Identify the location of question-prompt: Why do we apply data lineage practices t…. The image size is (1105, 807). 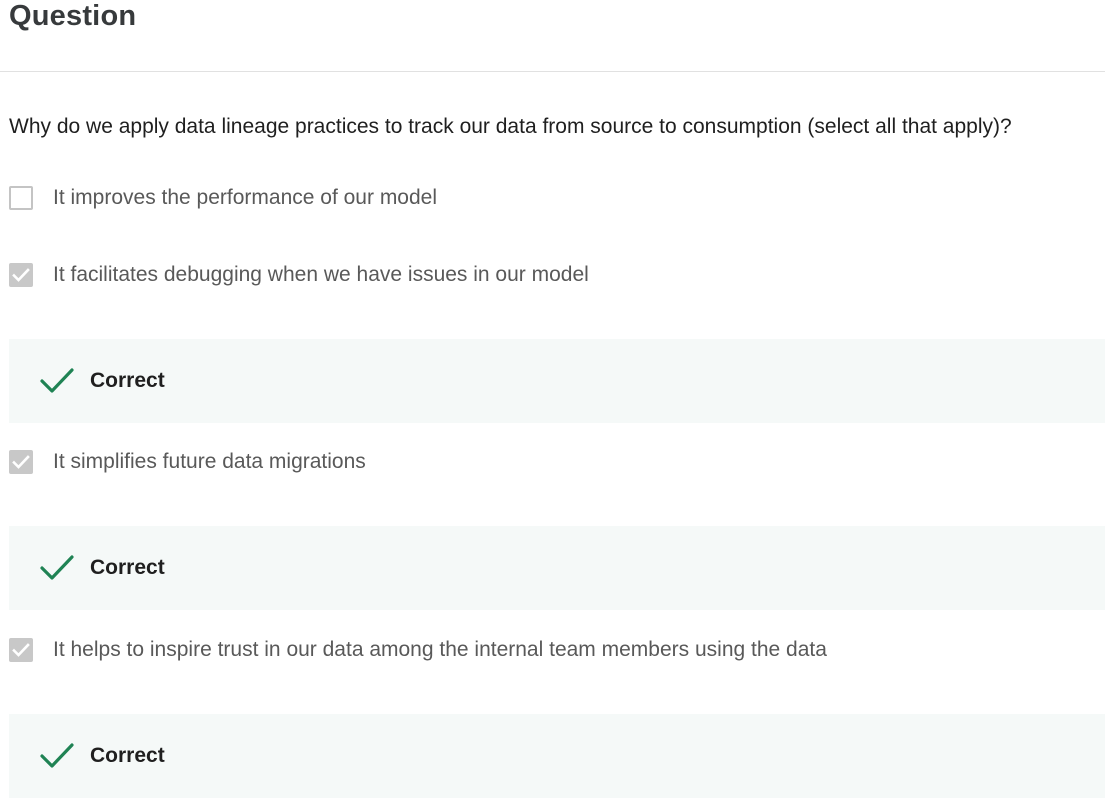
(510, 126).